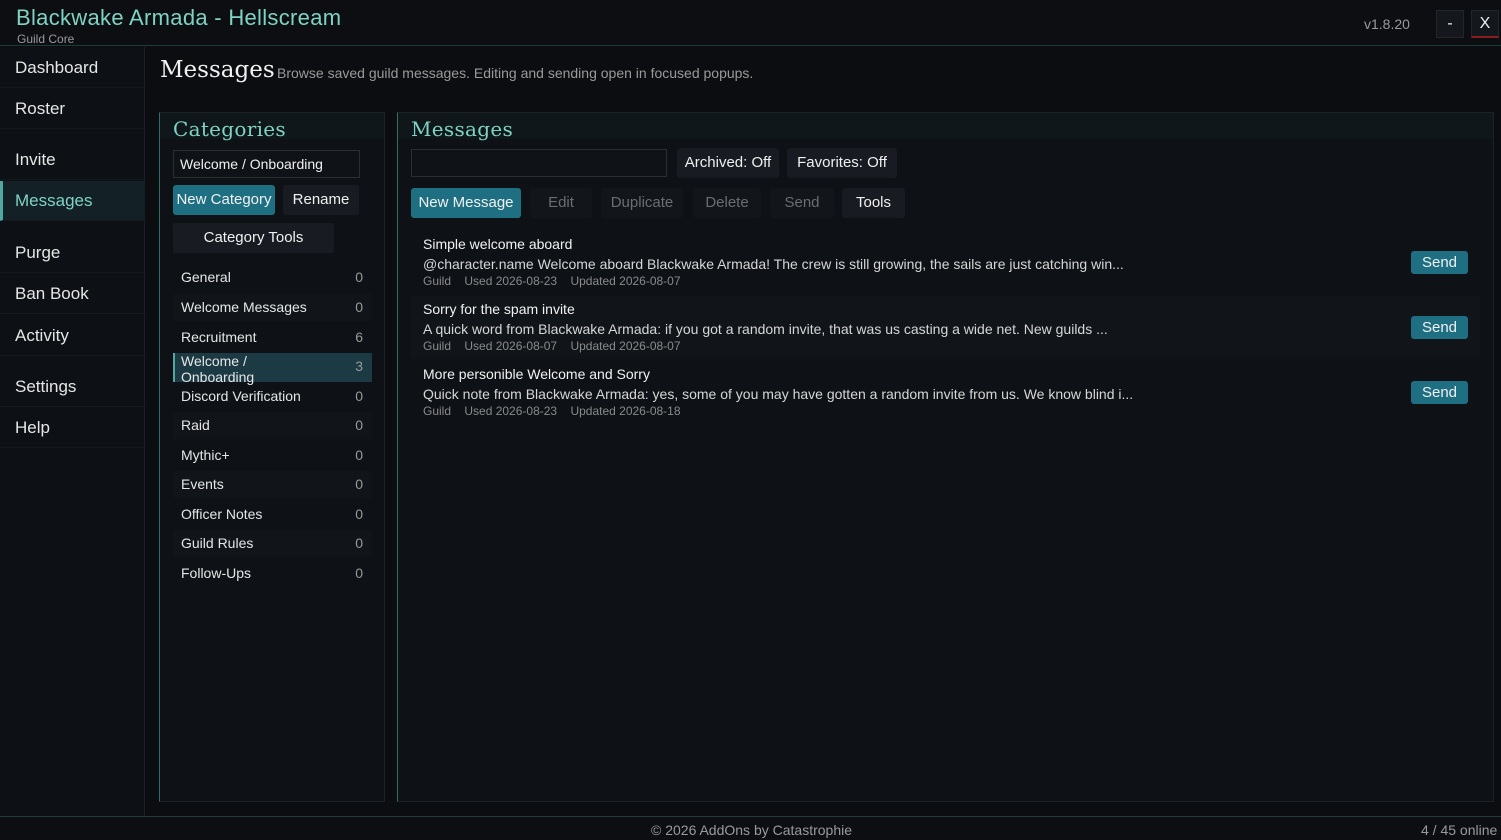 This screenshot has height=840, width=1501. Describe the element at coordinates (72, 387) in the screenshot. I see `sidebar-item-settings: Settings` at that location.